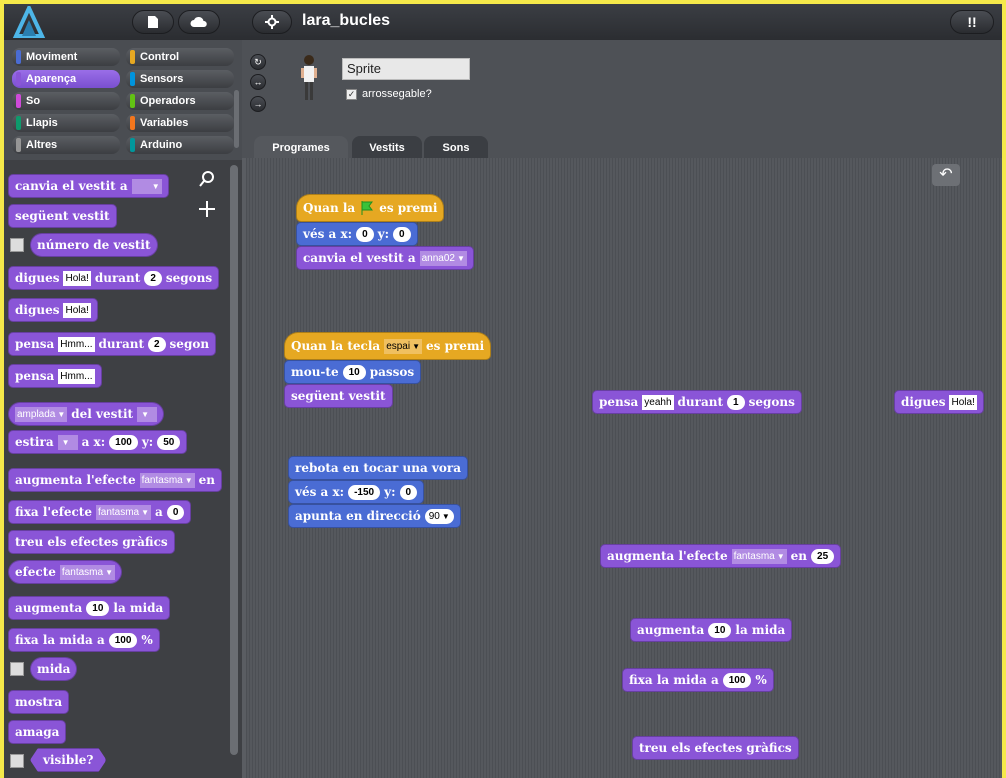  Describe the element at coordinates (301, 147) in the screenshot. I see `tab-scripts: Programes` at that location.